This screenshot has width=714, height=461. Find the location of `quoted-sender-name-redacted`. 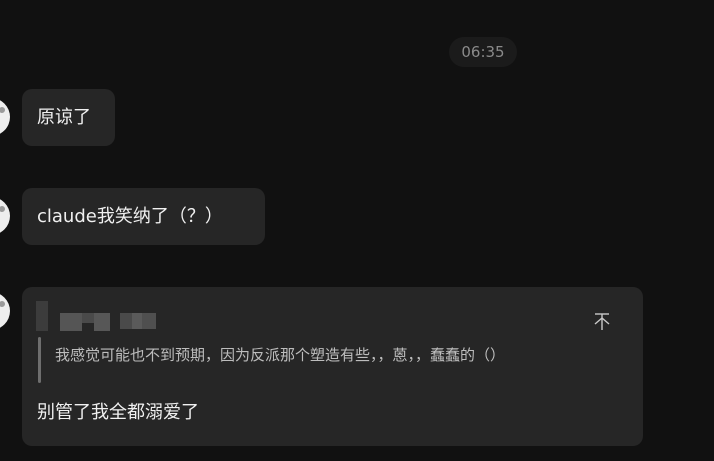

quoted-sender-name-redacted is located at coordinates (97, 316).